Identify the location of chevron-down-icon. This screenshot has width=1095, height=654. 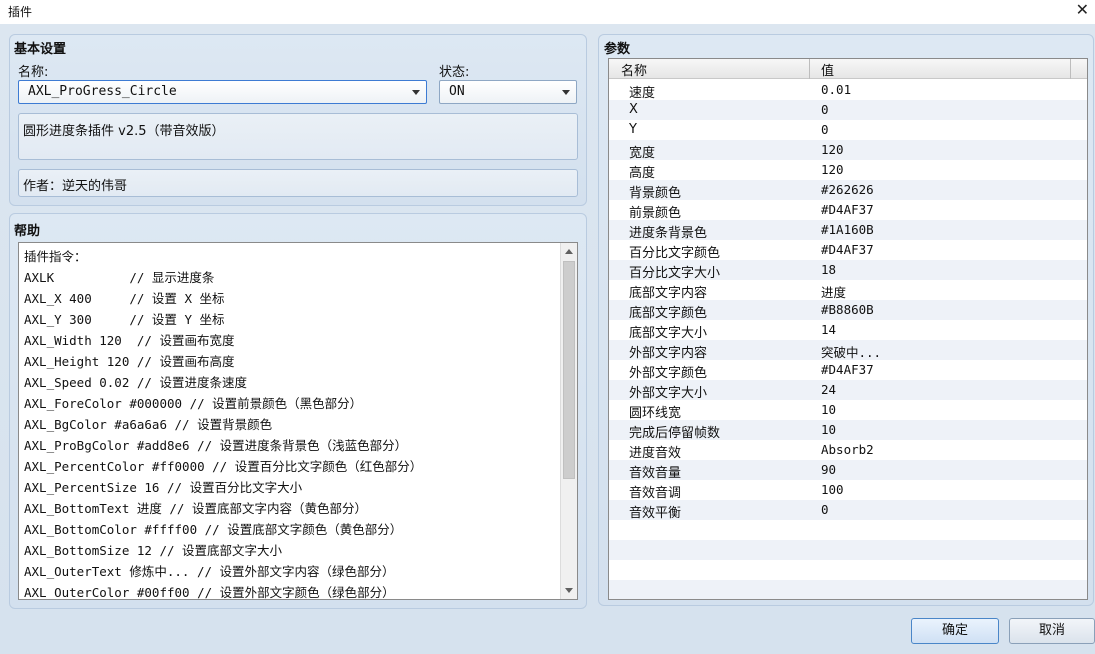
(566, 92).